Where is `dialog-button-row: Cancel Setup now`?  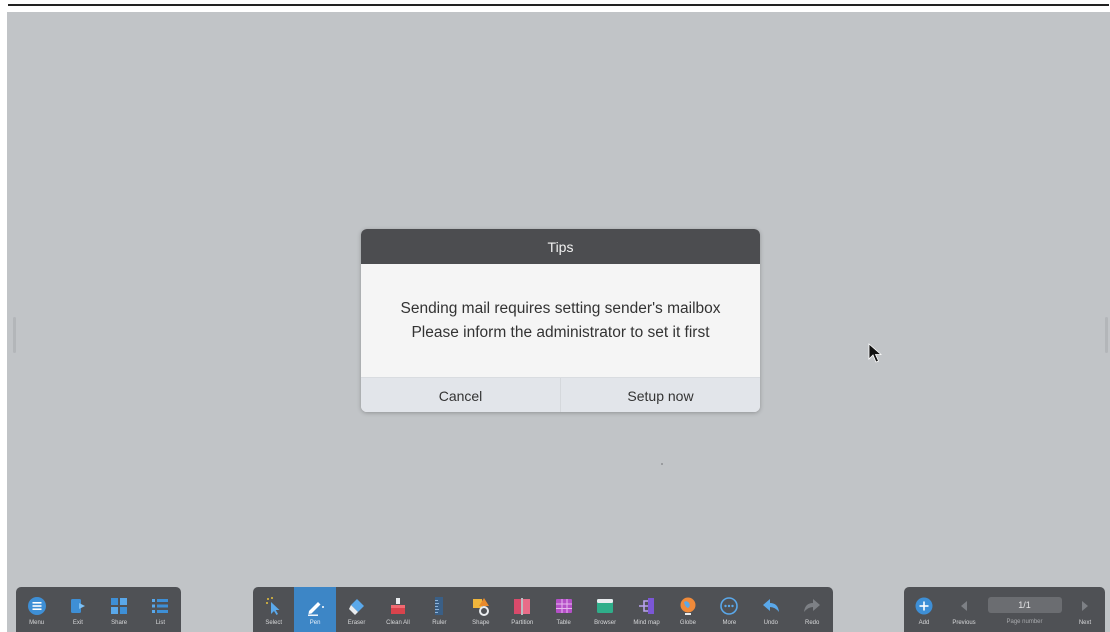 dialog-button-row: Cancel Setup now is located at coordinates (560, 394).